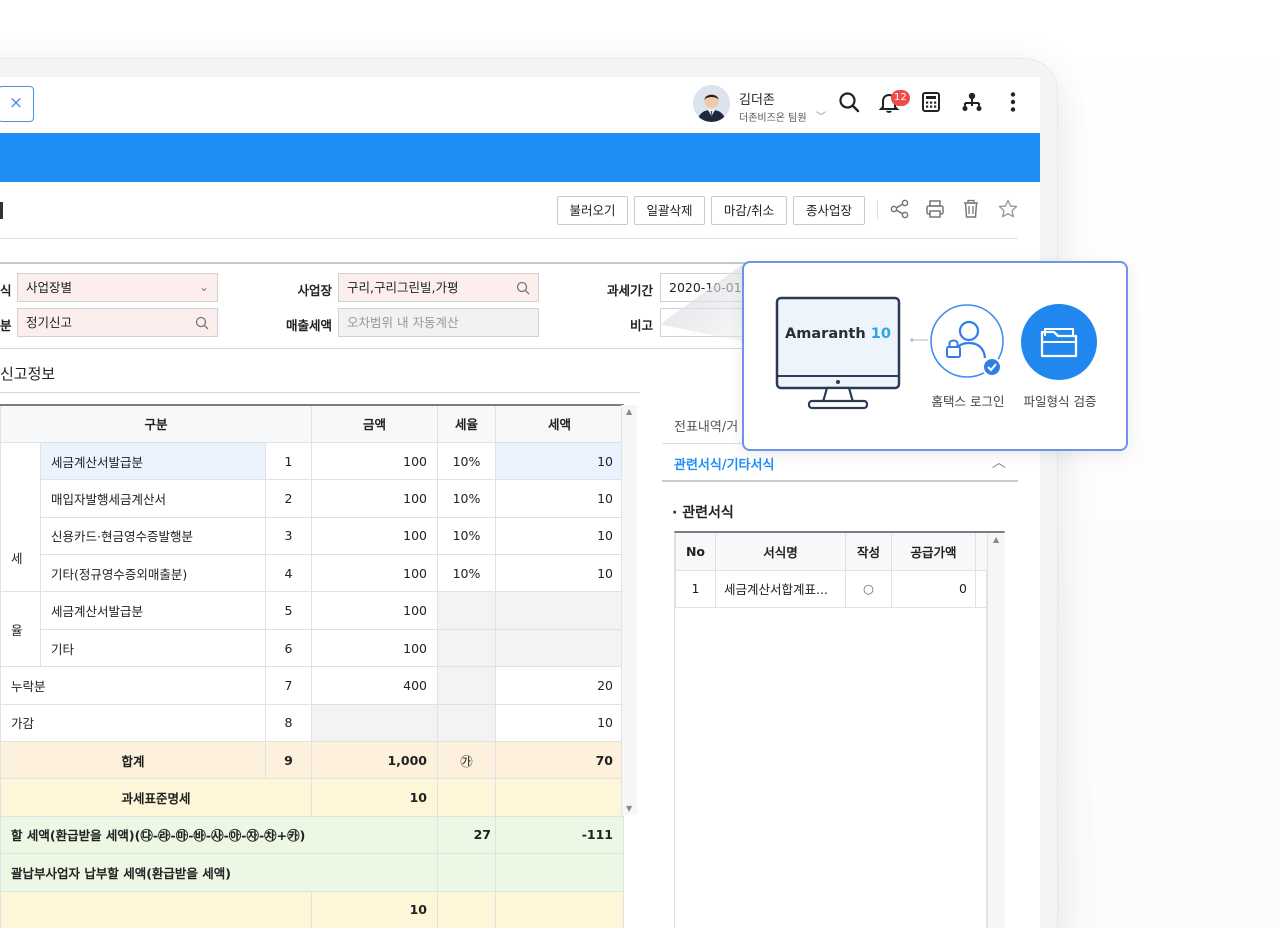 The width and height of the screenshot is (1280, 928). Describe the element at coordinates (438, 287) in the screenshot. I see `site-field: 구리,구리그린빌,가평` at that location.